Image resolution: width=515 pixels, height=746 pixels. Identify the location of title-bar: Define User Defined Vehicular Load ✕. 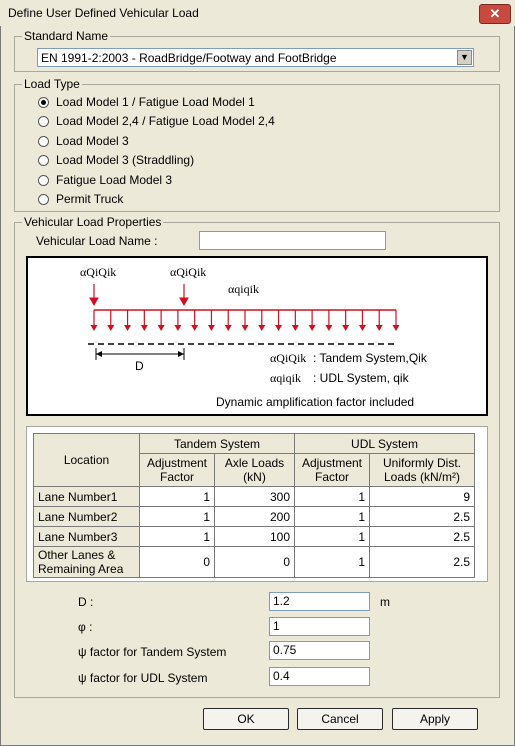
(257, 13).